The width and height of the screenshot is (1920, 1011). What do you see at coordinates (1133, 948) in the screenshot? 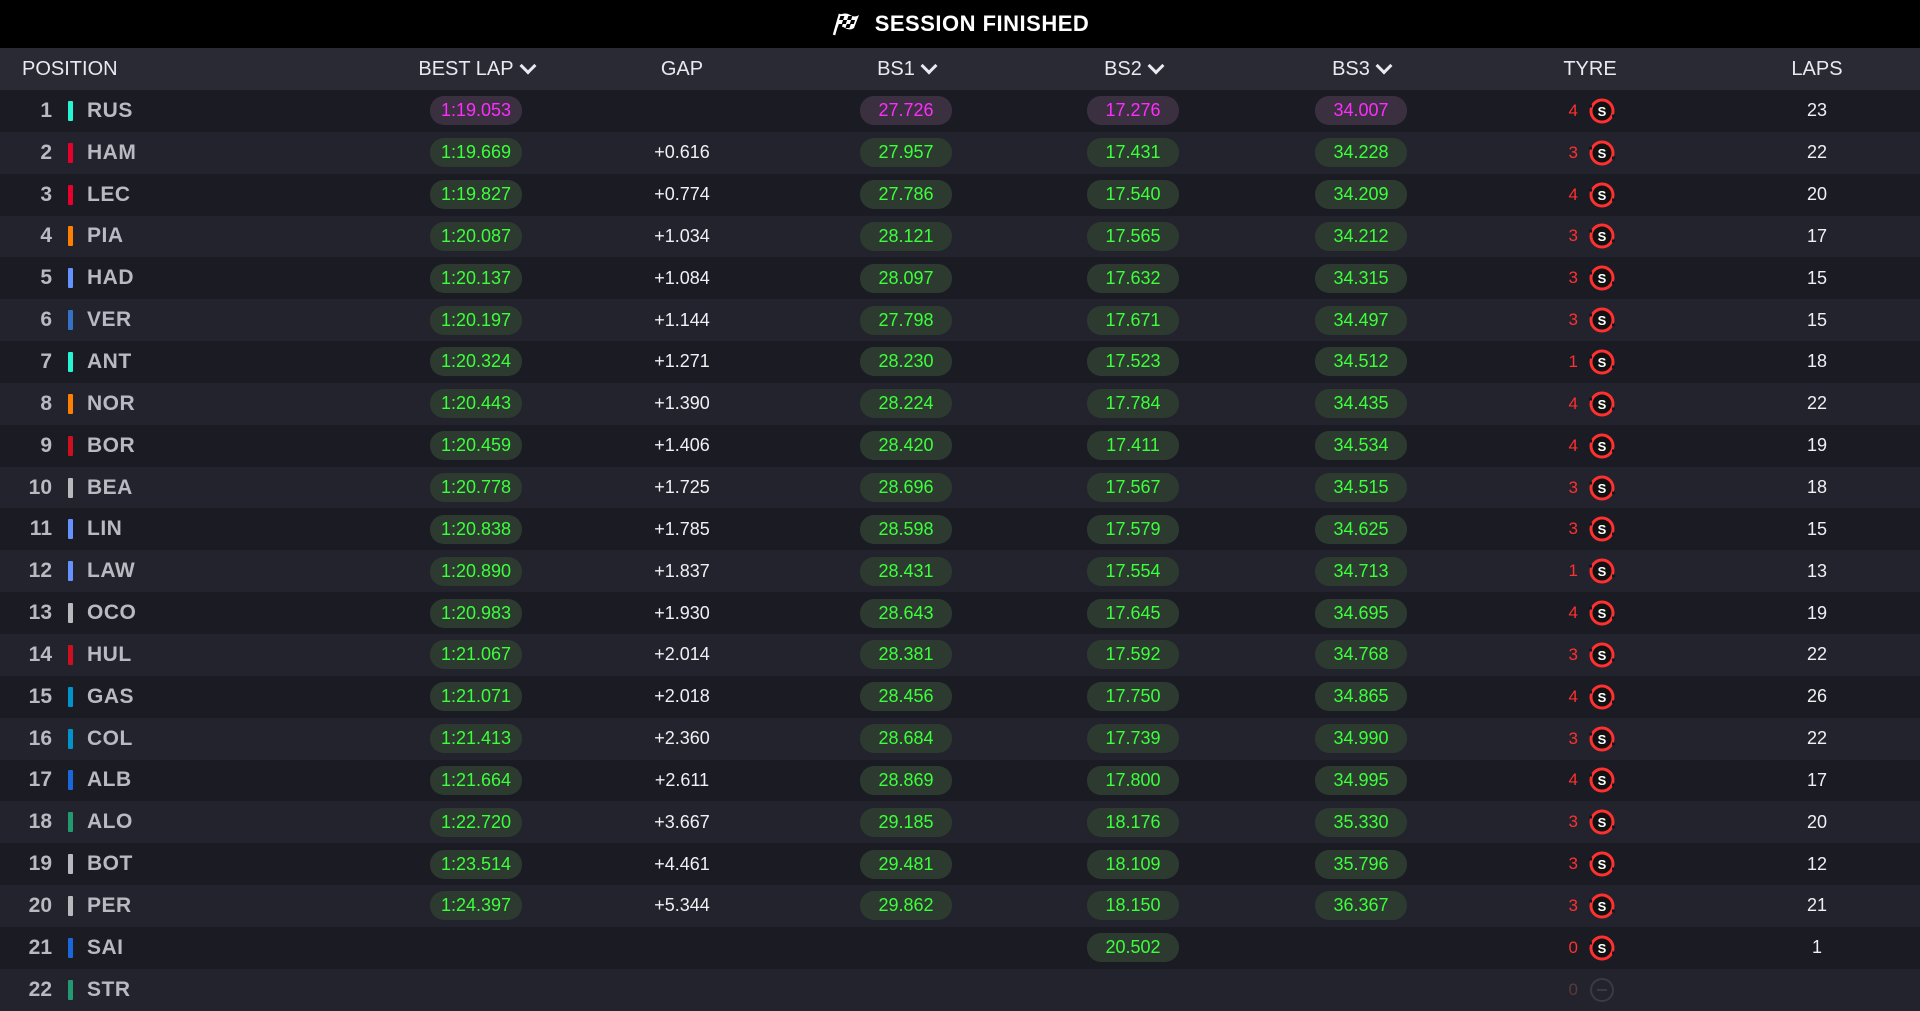
I see `bs2-cell: 20.502` at bounding box center [1133, 948].